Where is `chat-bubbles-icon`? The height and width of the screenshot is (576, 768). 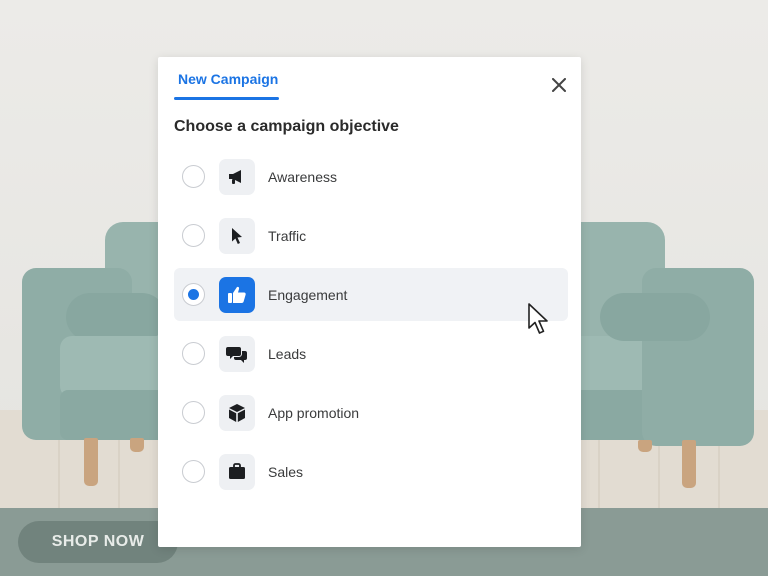
chat-bubbles-icon is located at coordinates (236, 354).